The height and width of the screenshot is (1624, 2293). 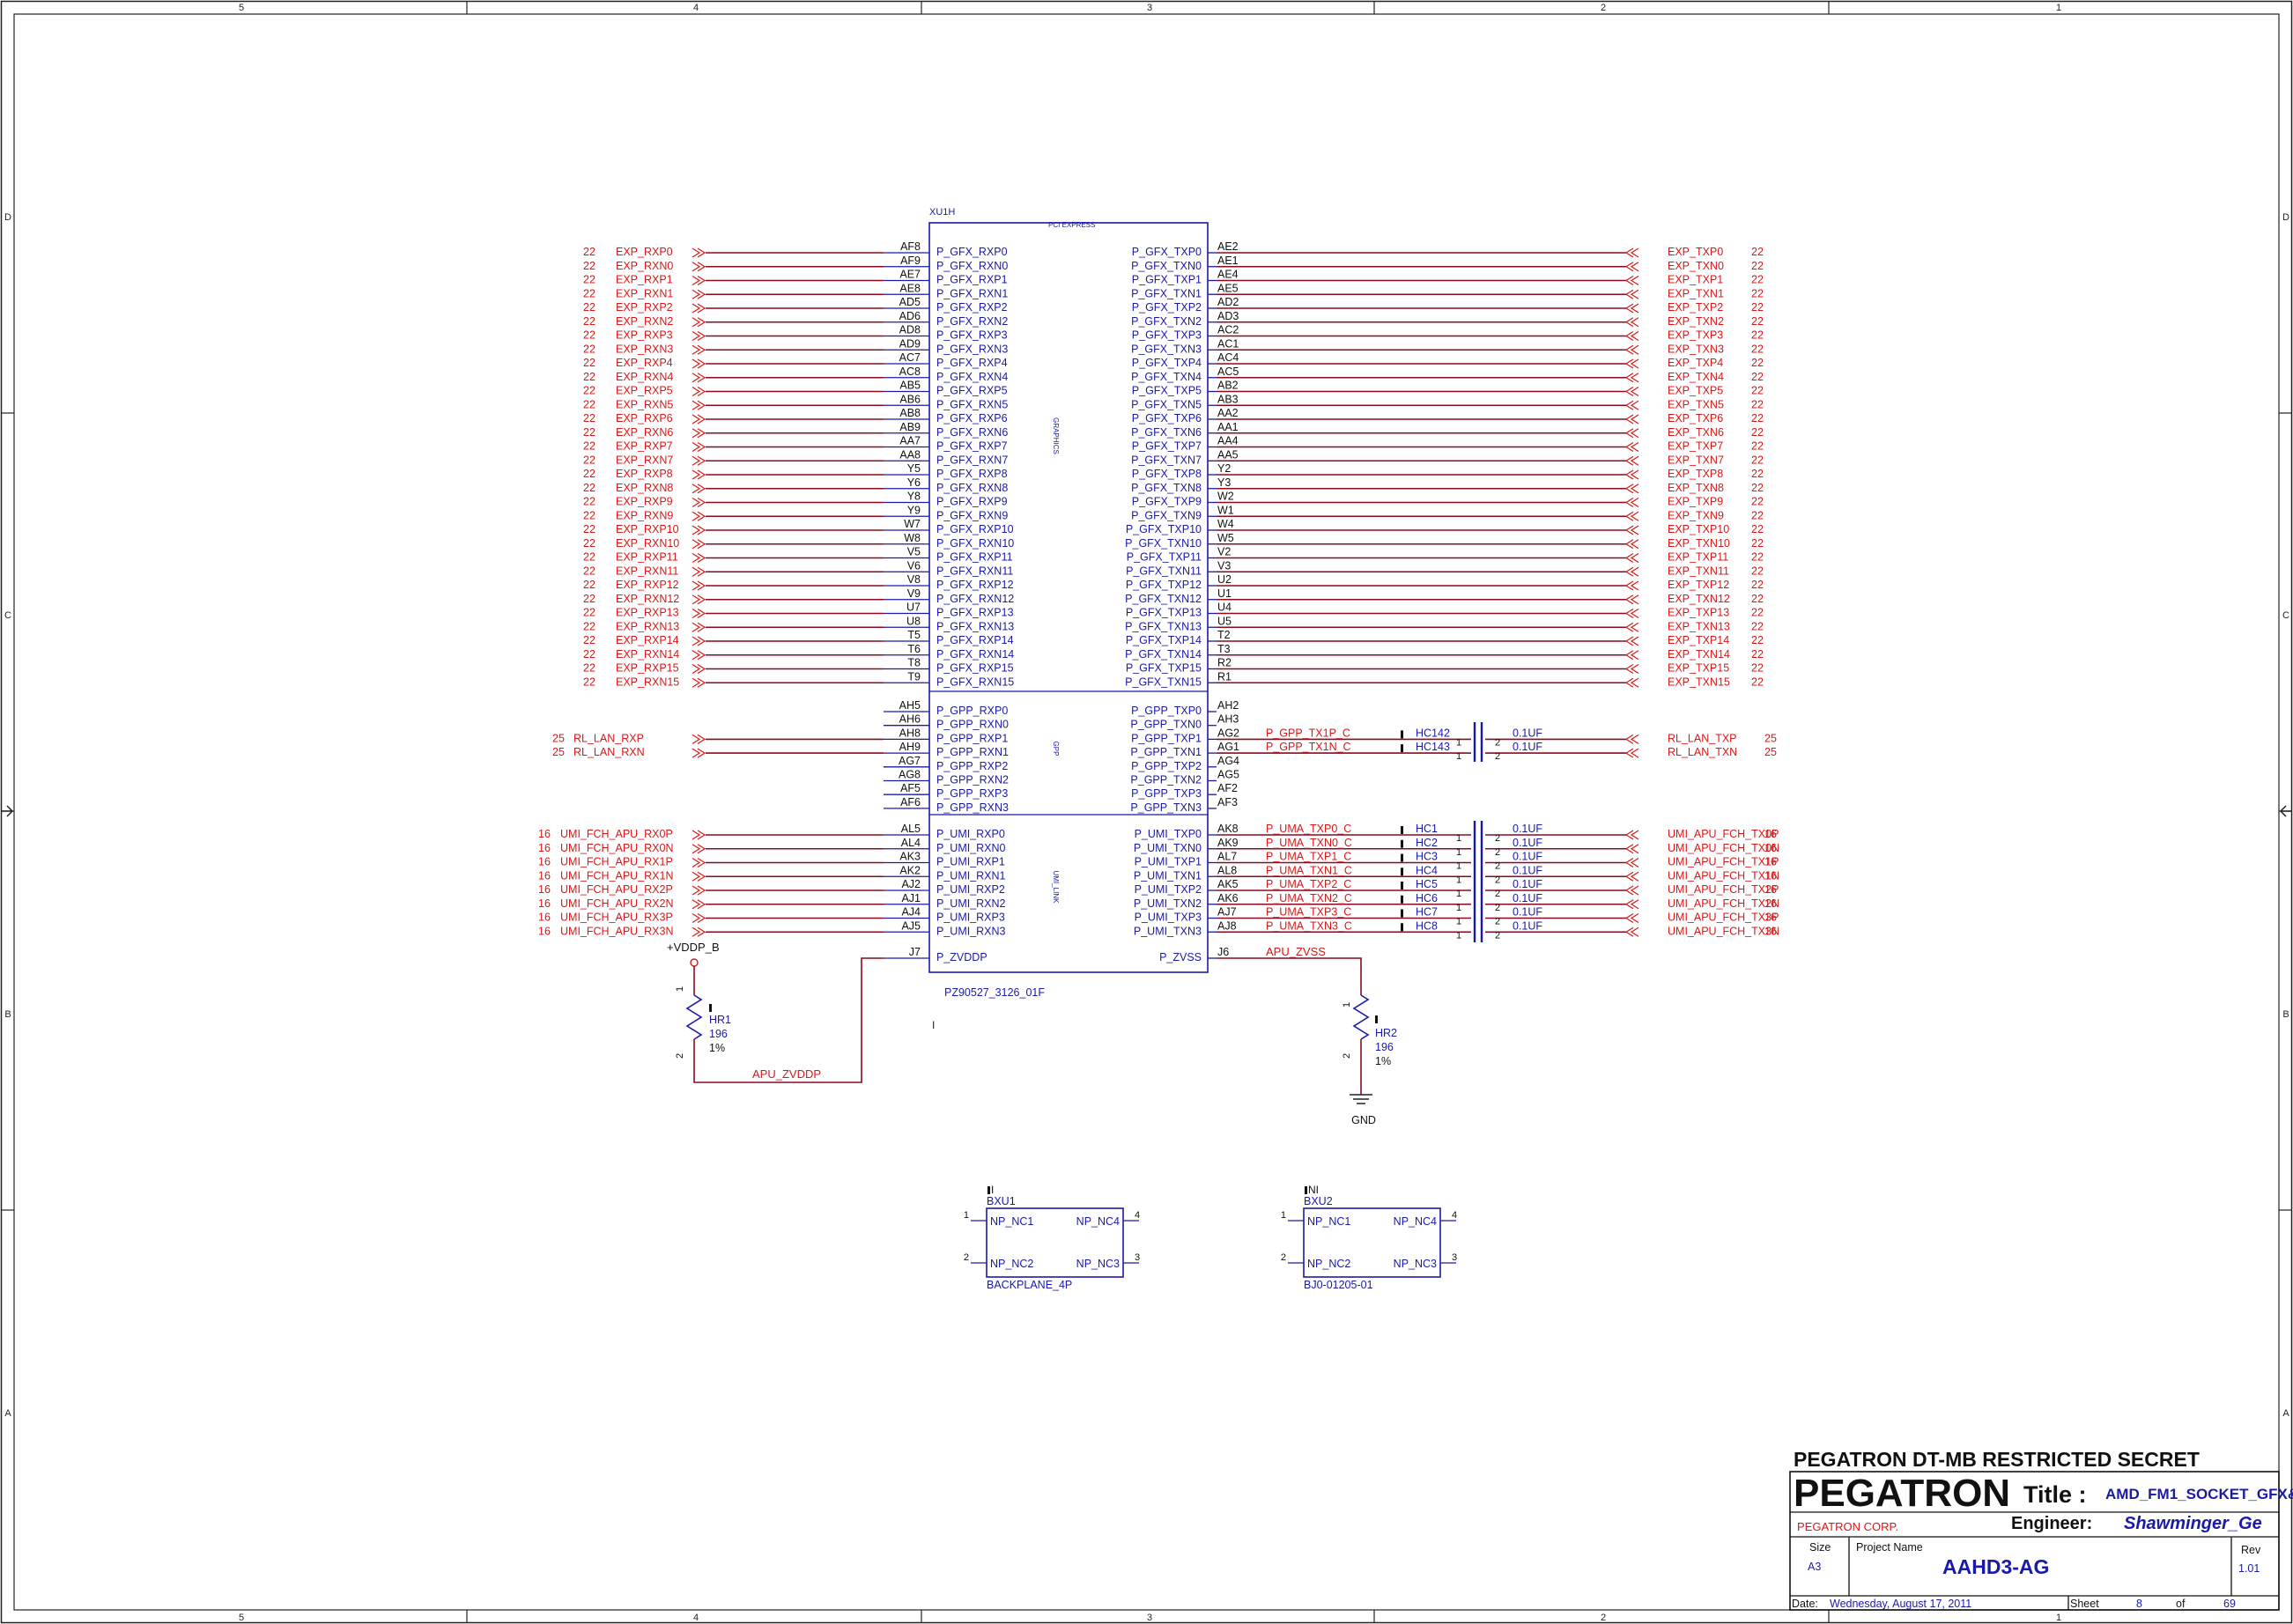 What do you see at coordinates (786, 1074) in the screenshot?
I see `net-label: APU_ZVDDP` at bounding box center [786, 1074].